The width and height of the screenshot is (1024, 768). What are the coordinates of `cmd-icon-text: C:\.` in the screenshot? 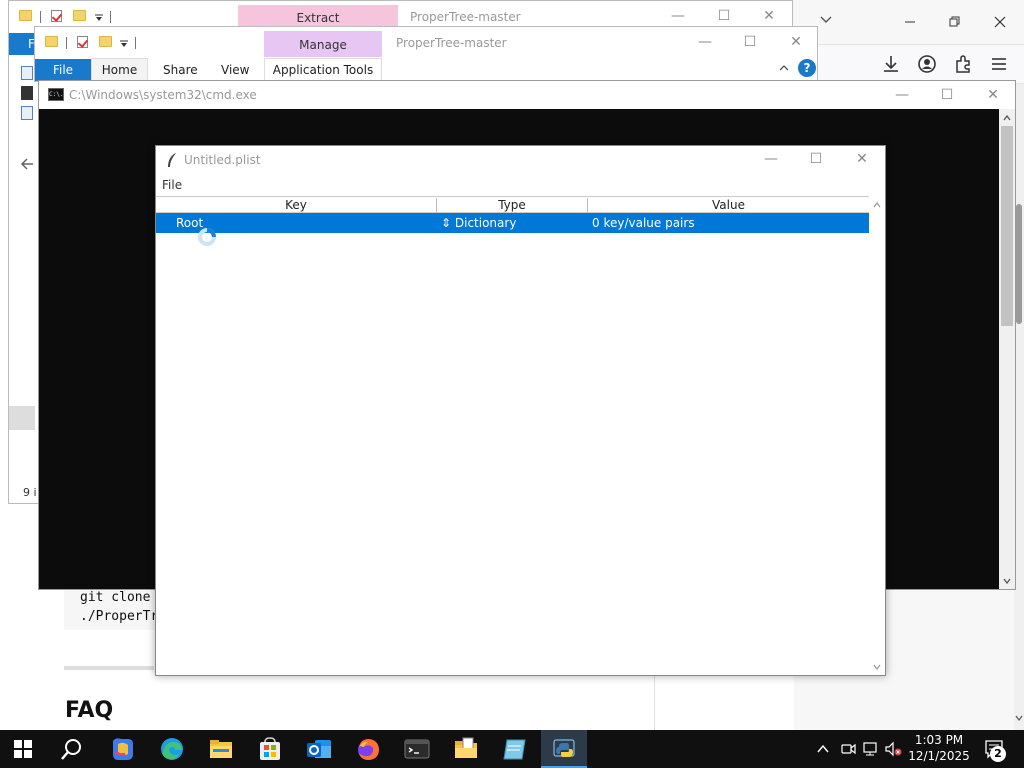 It's located at (56, 94).